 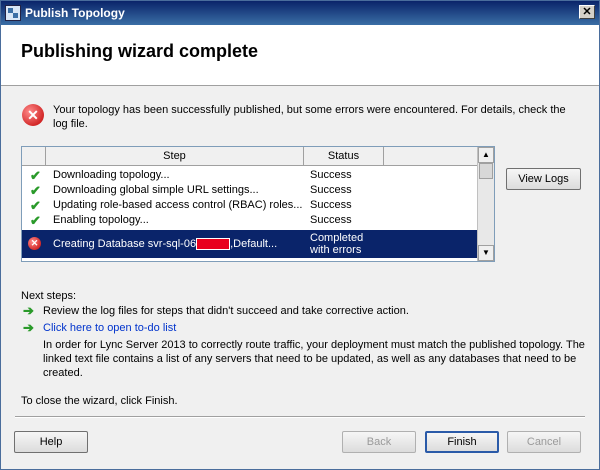 I want to click on back-button: Back, so click(x=379, y=442).